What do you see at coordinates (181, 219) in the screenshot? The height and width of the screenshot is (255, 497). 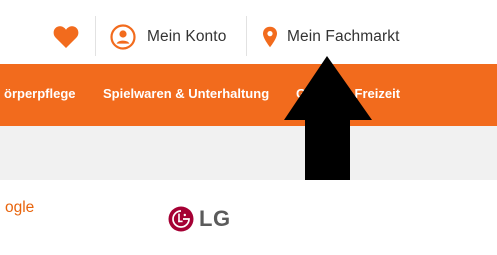 I see `lg-logo-icon` at bounding box center [181, 219].